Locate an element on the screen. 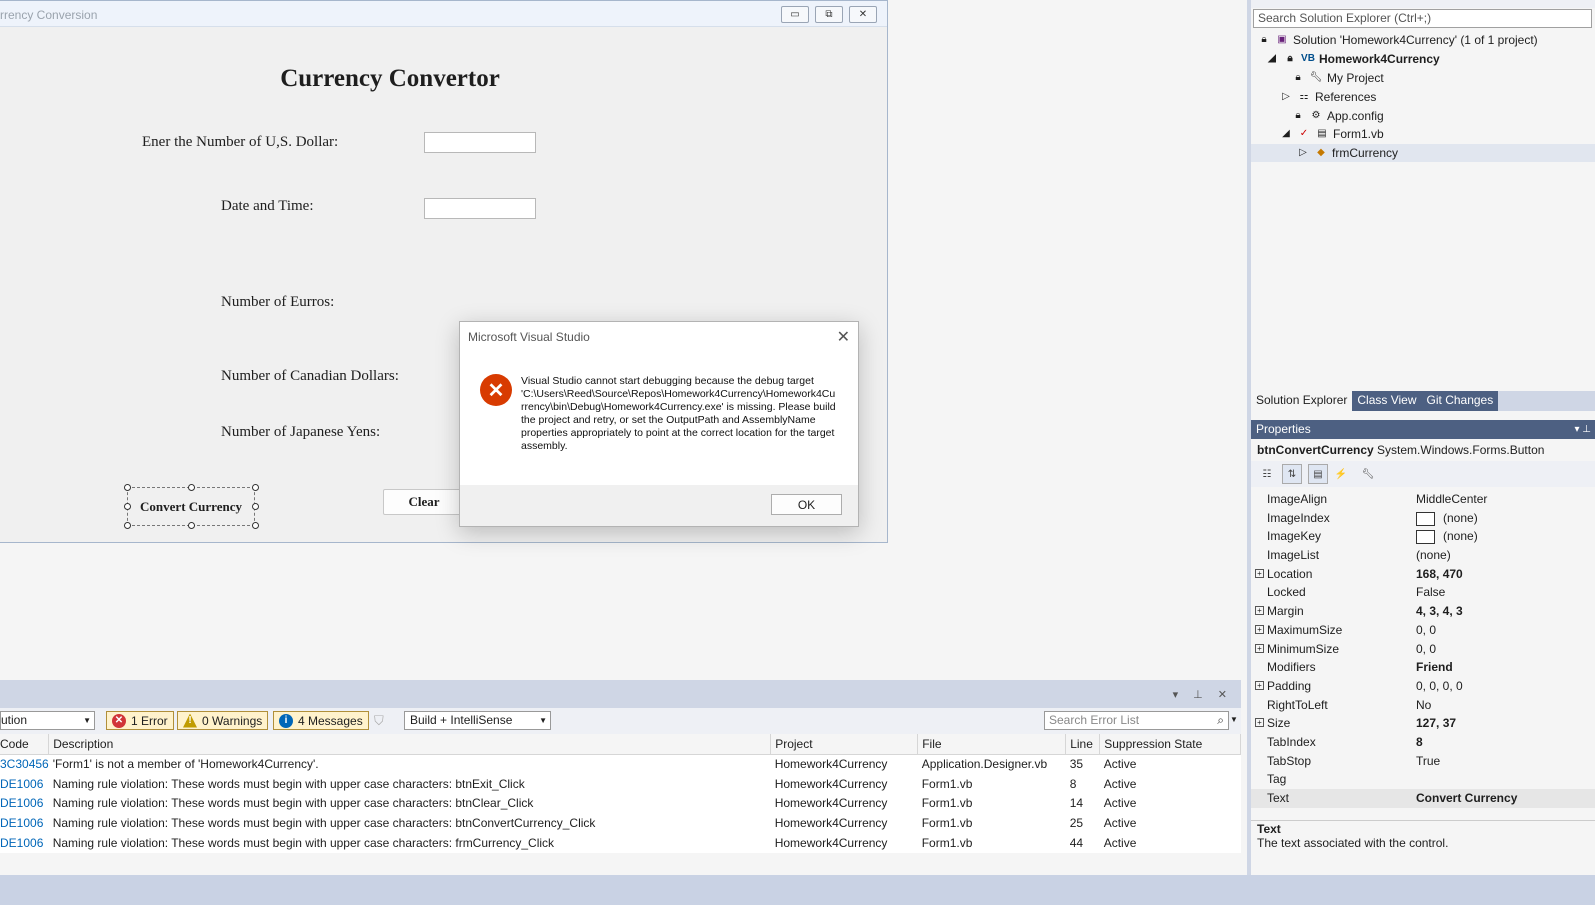 This screenshot has width=1595, height=905. scope-dropdown: ution ▼ is located at coordinates (47, 720).